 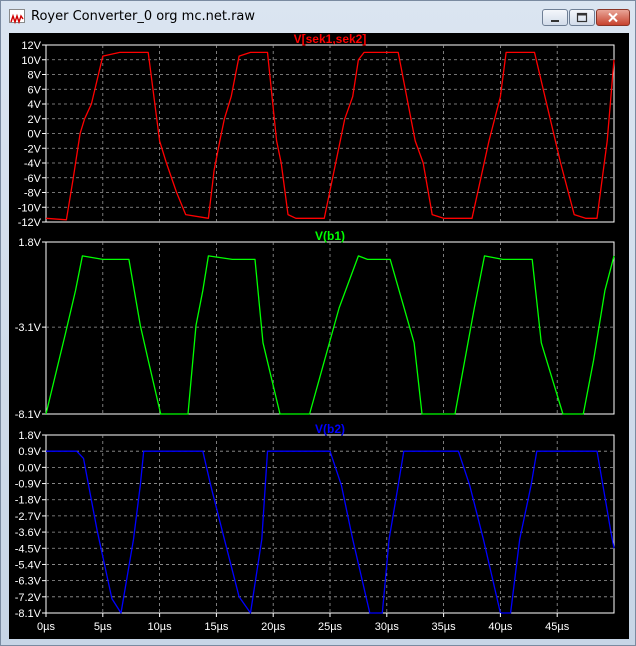 I want to click on y-tick-label: -8V, so click(x=33, y=194).